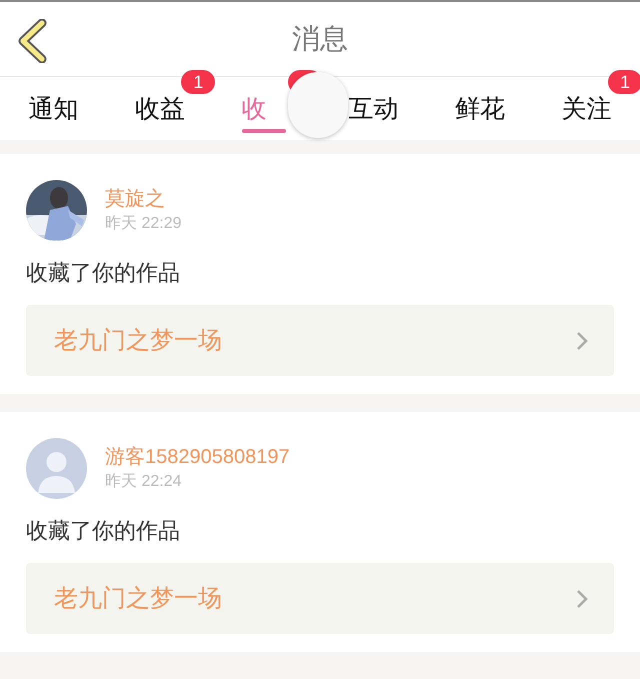 Image resolution: width=640 pixels, height=679 pixels. I want to click on tab: 通知, so click(53, 108).